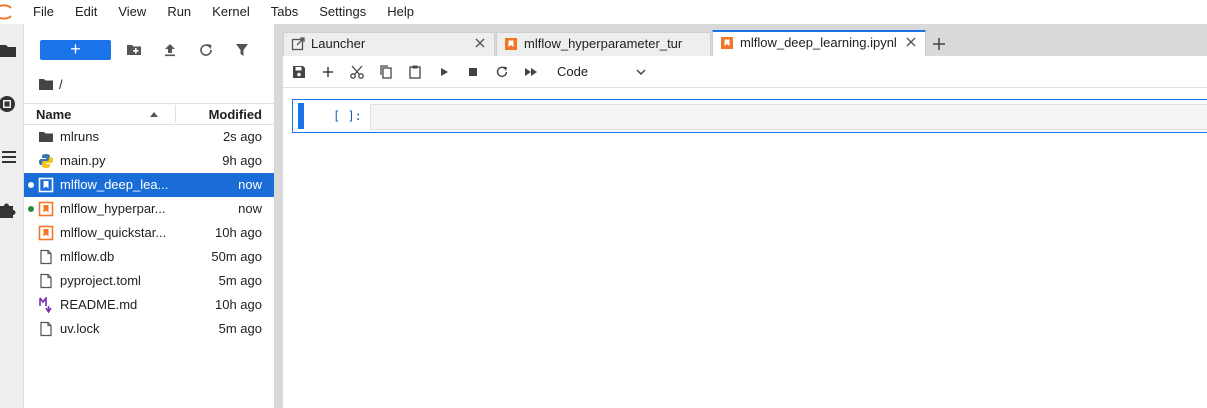 The height and width of the screenshot is (408, 1207). Describe the element at coordinates (149, 257) in the screenshot. I see `file-row: mlflow.db 50m ago` at that location.